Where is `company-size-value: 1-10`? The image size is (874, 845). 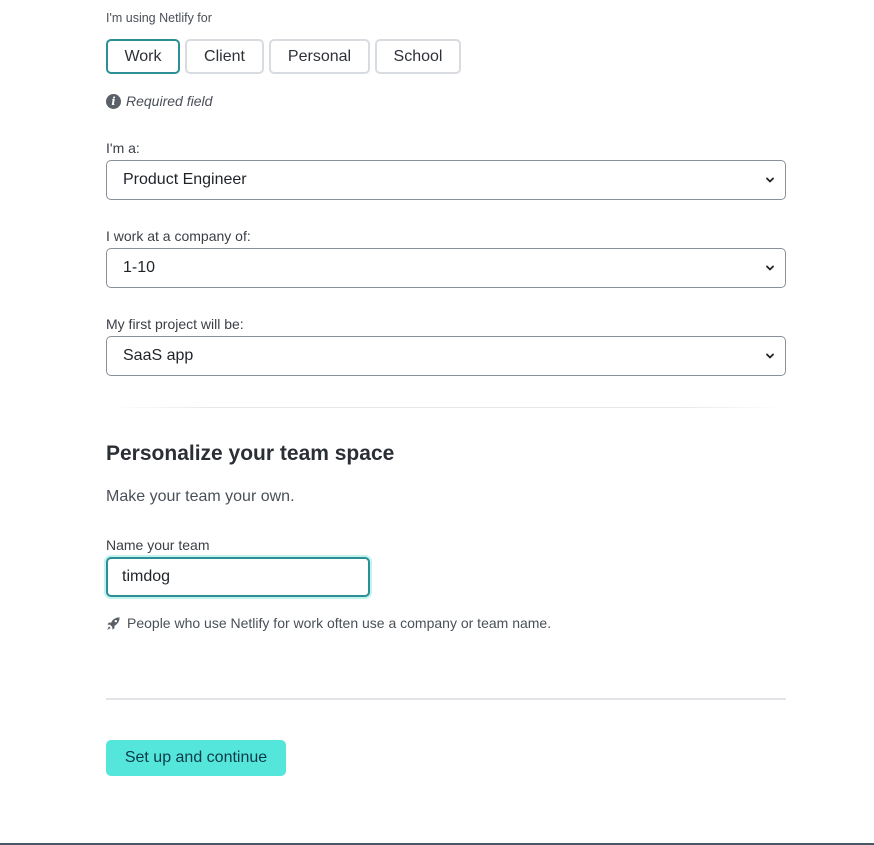
company-size-value: 1-10 is located at coordinates (139, 267).